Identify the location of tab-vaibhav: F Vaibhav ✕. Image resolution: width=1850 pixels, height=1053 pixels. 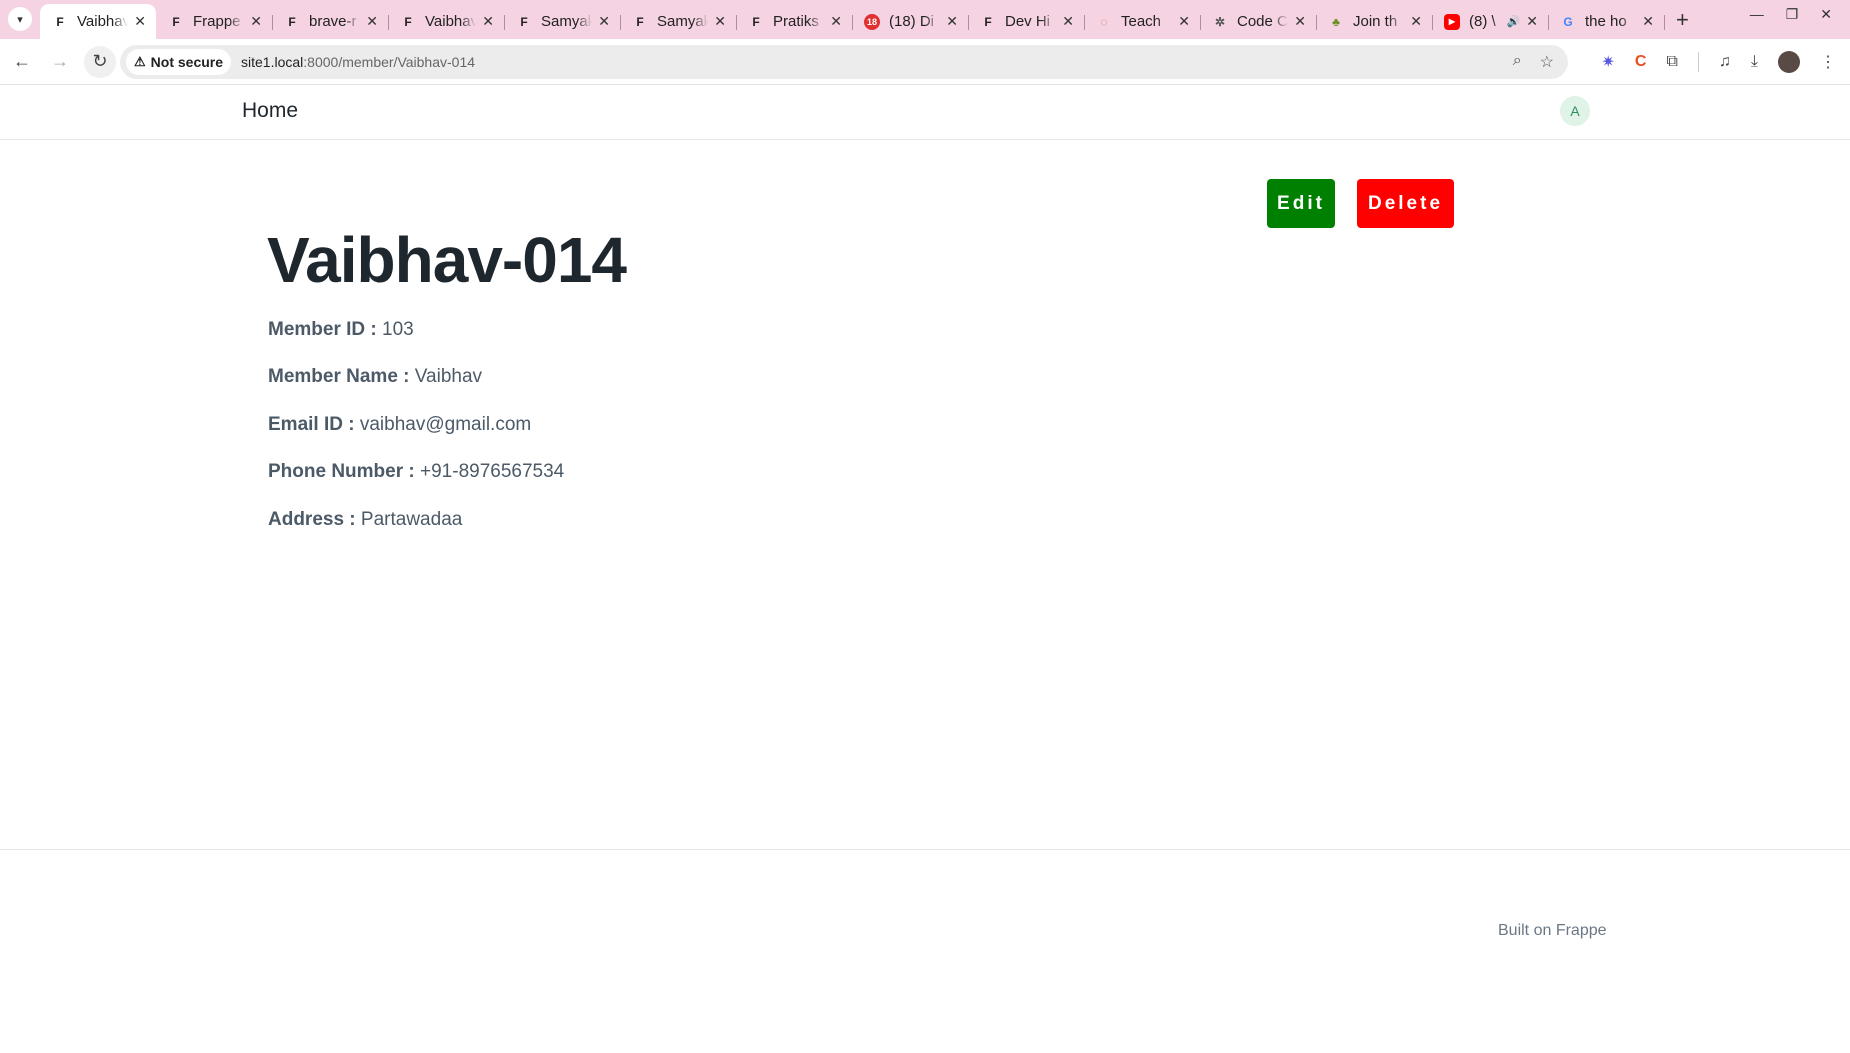
(446, 21).